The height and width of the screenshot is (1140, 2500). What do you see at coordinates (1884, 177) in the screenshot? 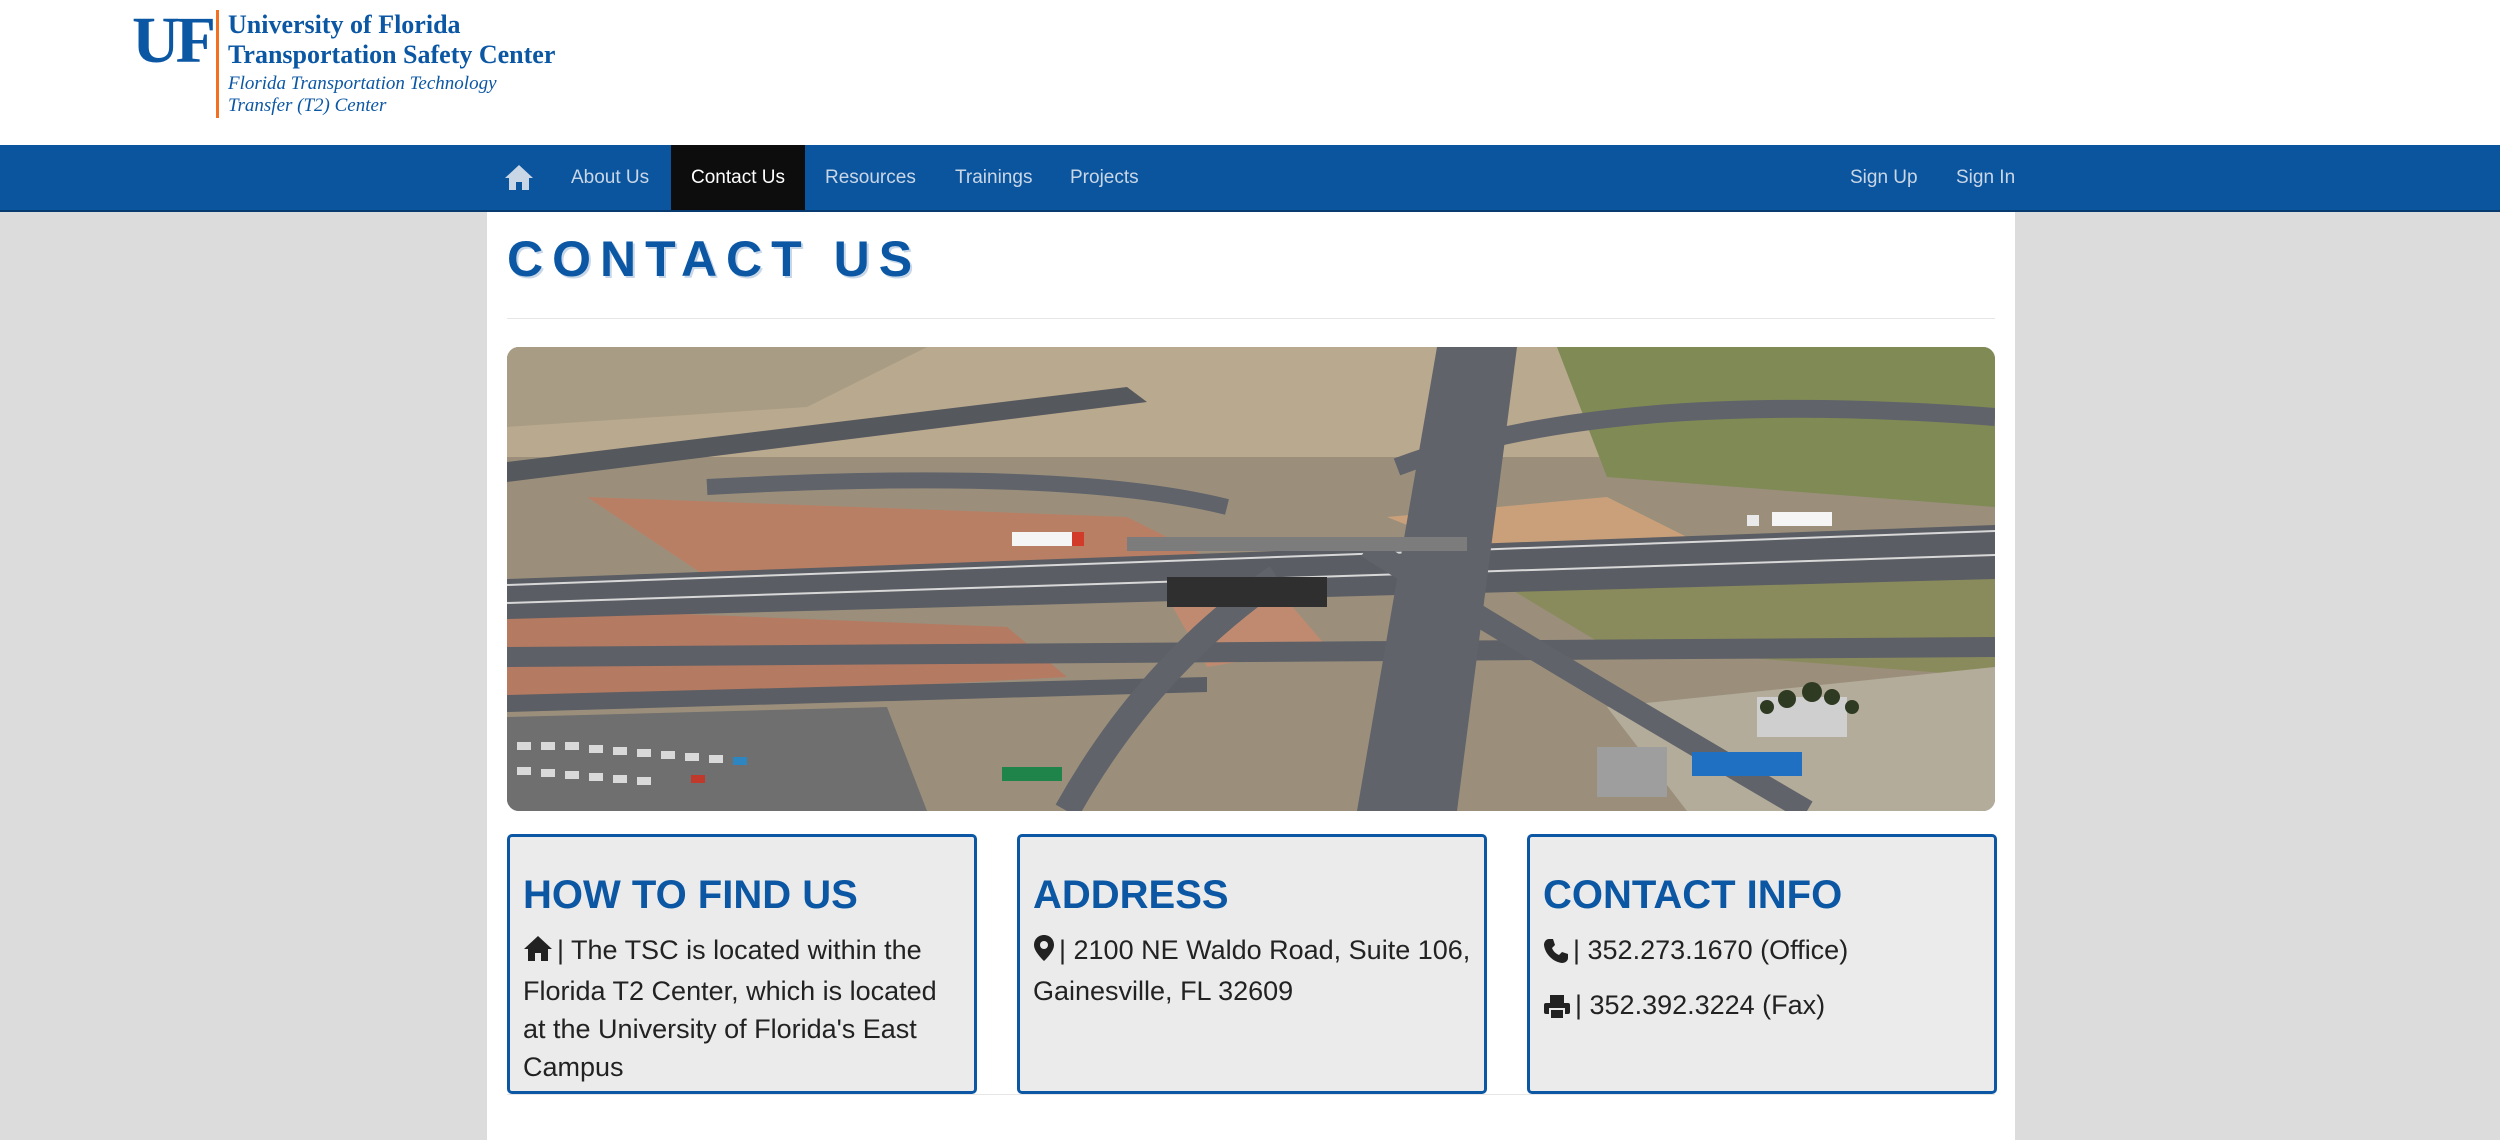
I see `sign-up-link: Sign Up` at bounding box center [1884, 177].